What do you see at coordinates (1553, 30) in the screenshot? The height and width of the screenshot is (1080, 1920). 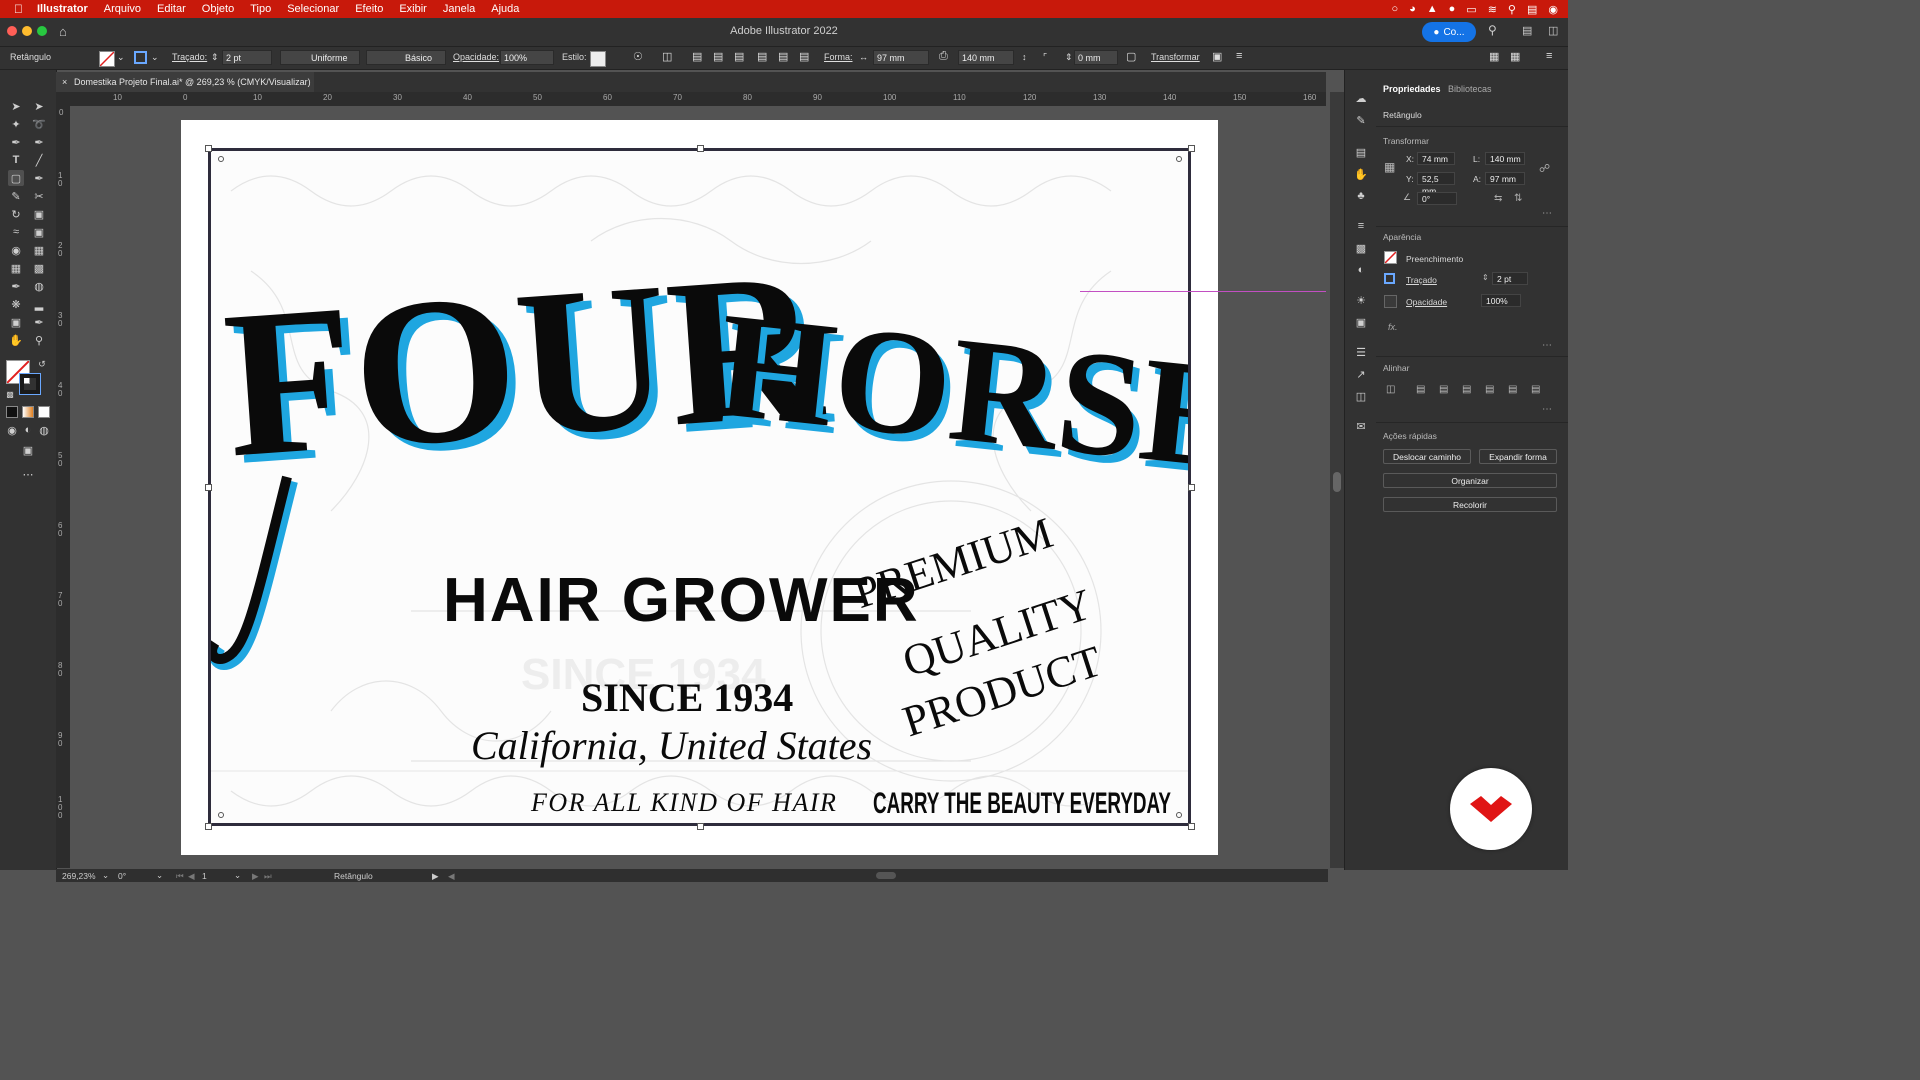 I see `arrange-docs-icon: ◫` at bounding box center [1553, 30].